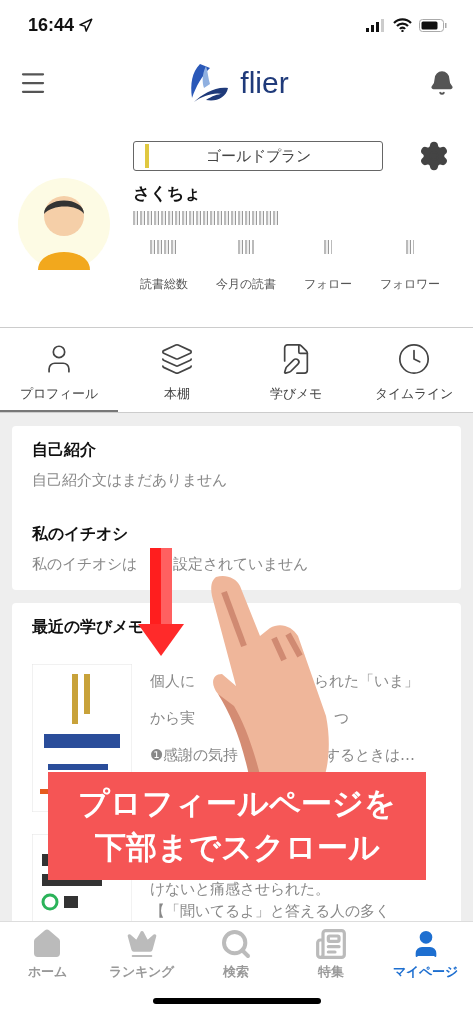 This screenshot has width=473, height=1024. I want to click on status-time: 16:44, so click(51, 25).